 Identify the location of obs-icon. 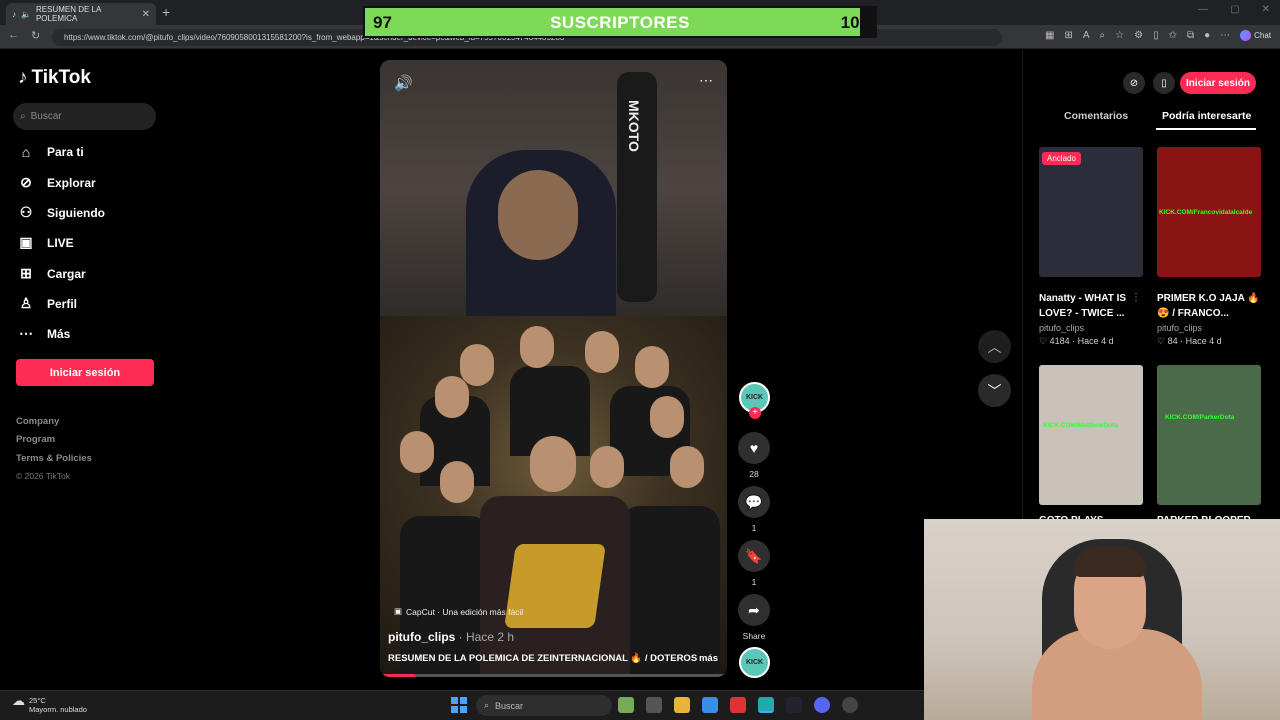
(850, 705).